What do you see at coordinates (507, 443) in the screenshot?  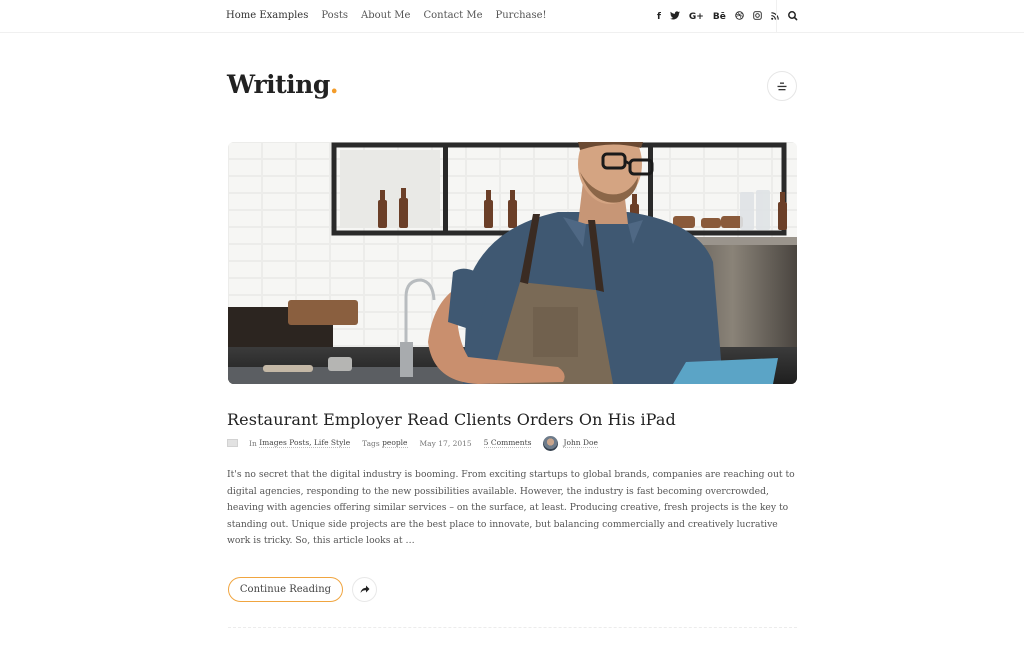 I see `comments-link: 5 Comments` at bounding box center [507, 443].